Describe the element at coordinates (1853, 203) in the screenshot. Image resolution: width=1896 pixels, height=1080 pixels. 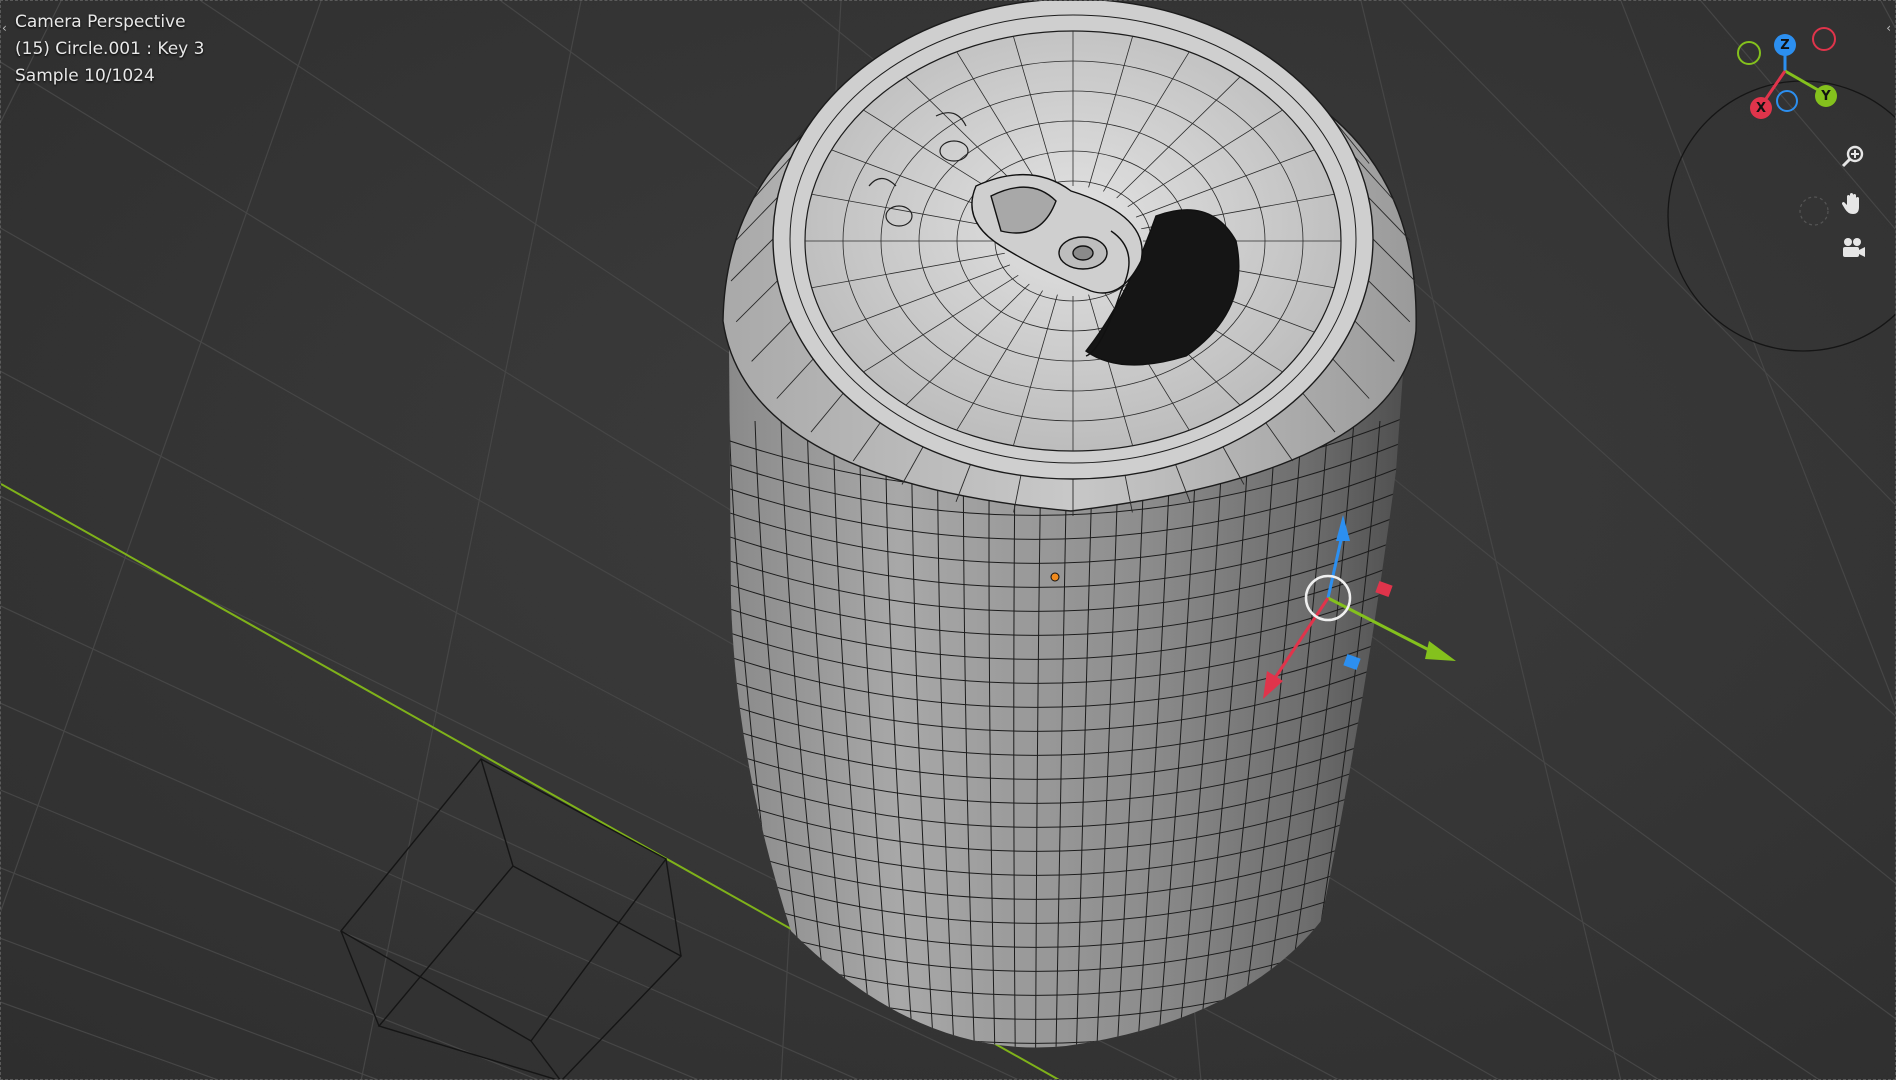
I see `hand-pan-icon` at that location.